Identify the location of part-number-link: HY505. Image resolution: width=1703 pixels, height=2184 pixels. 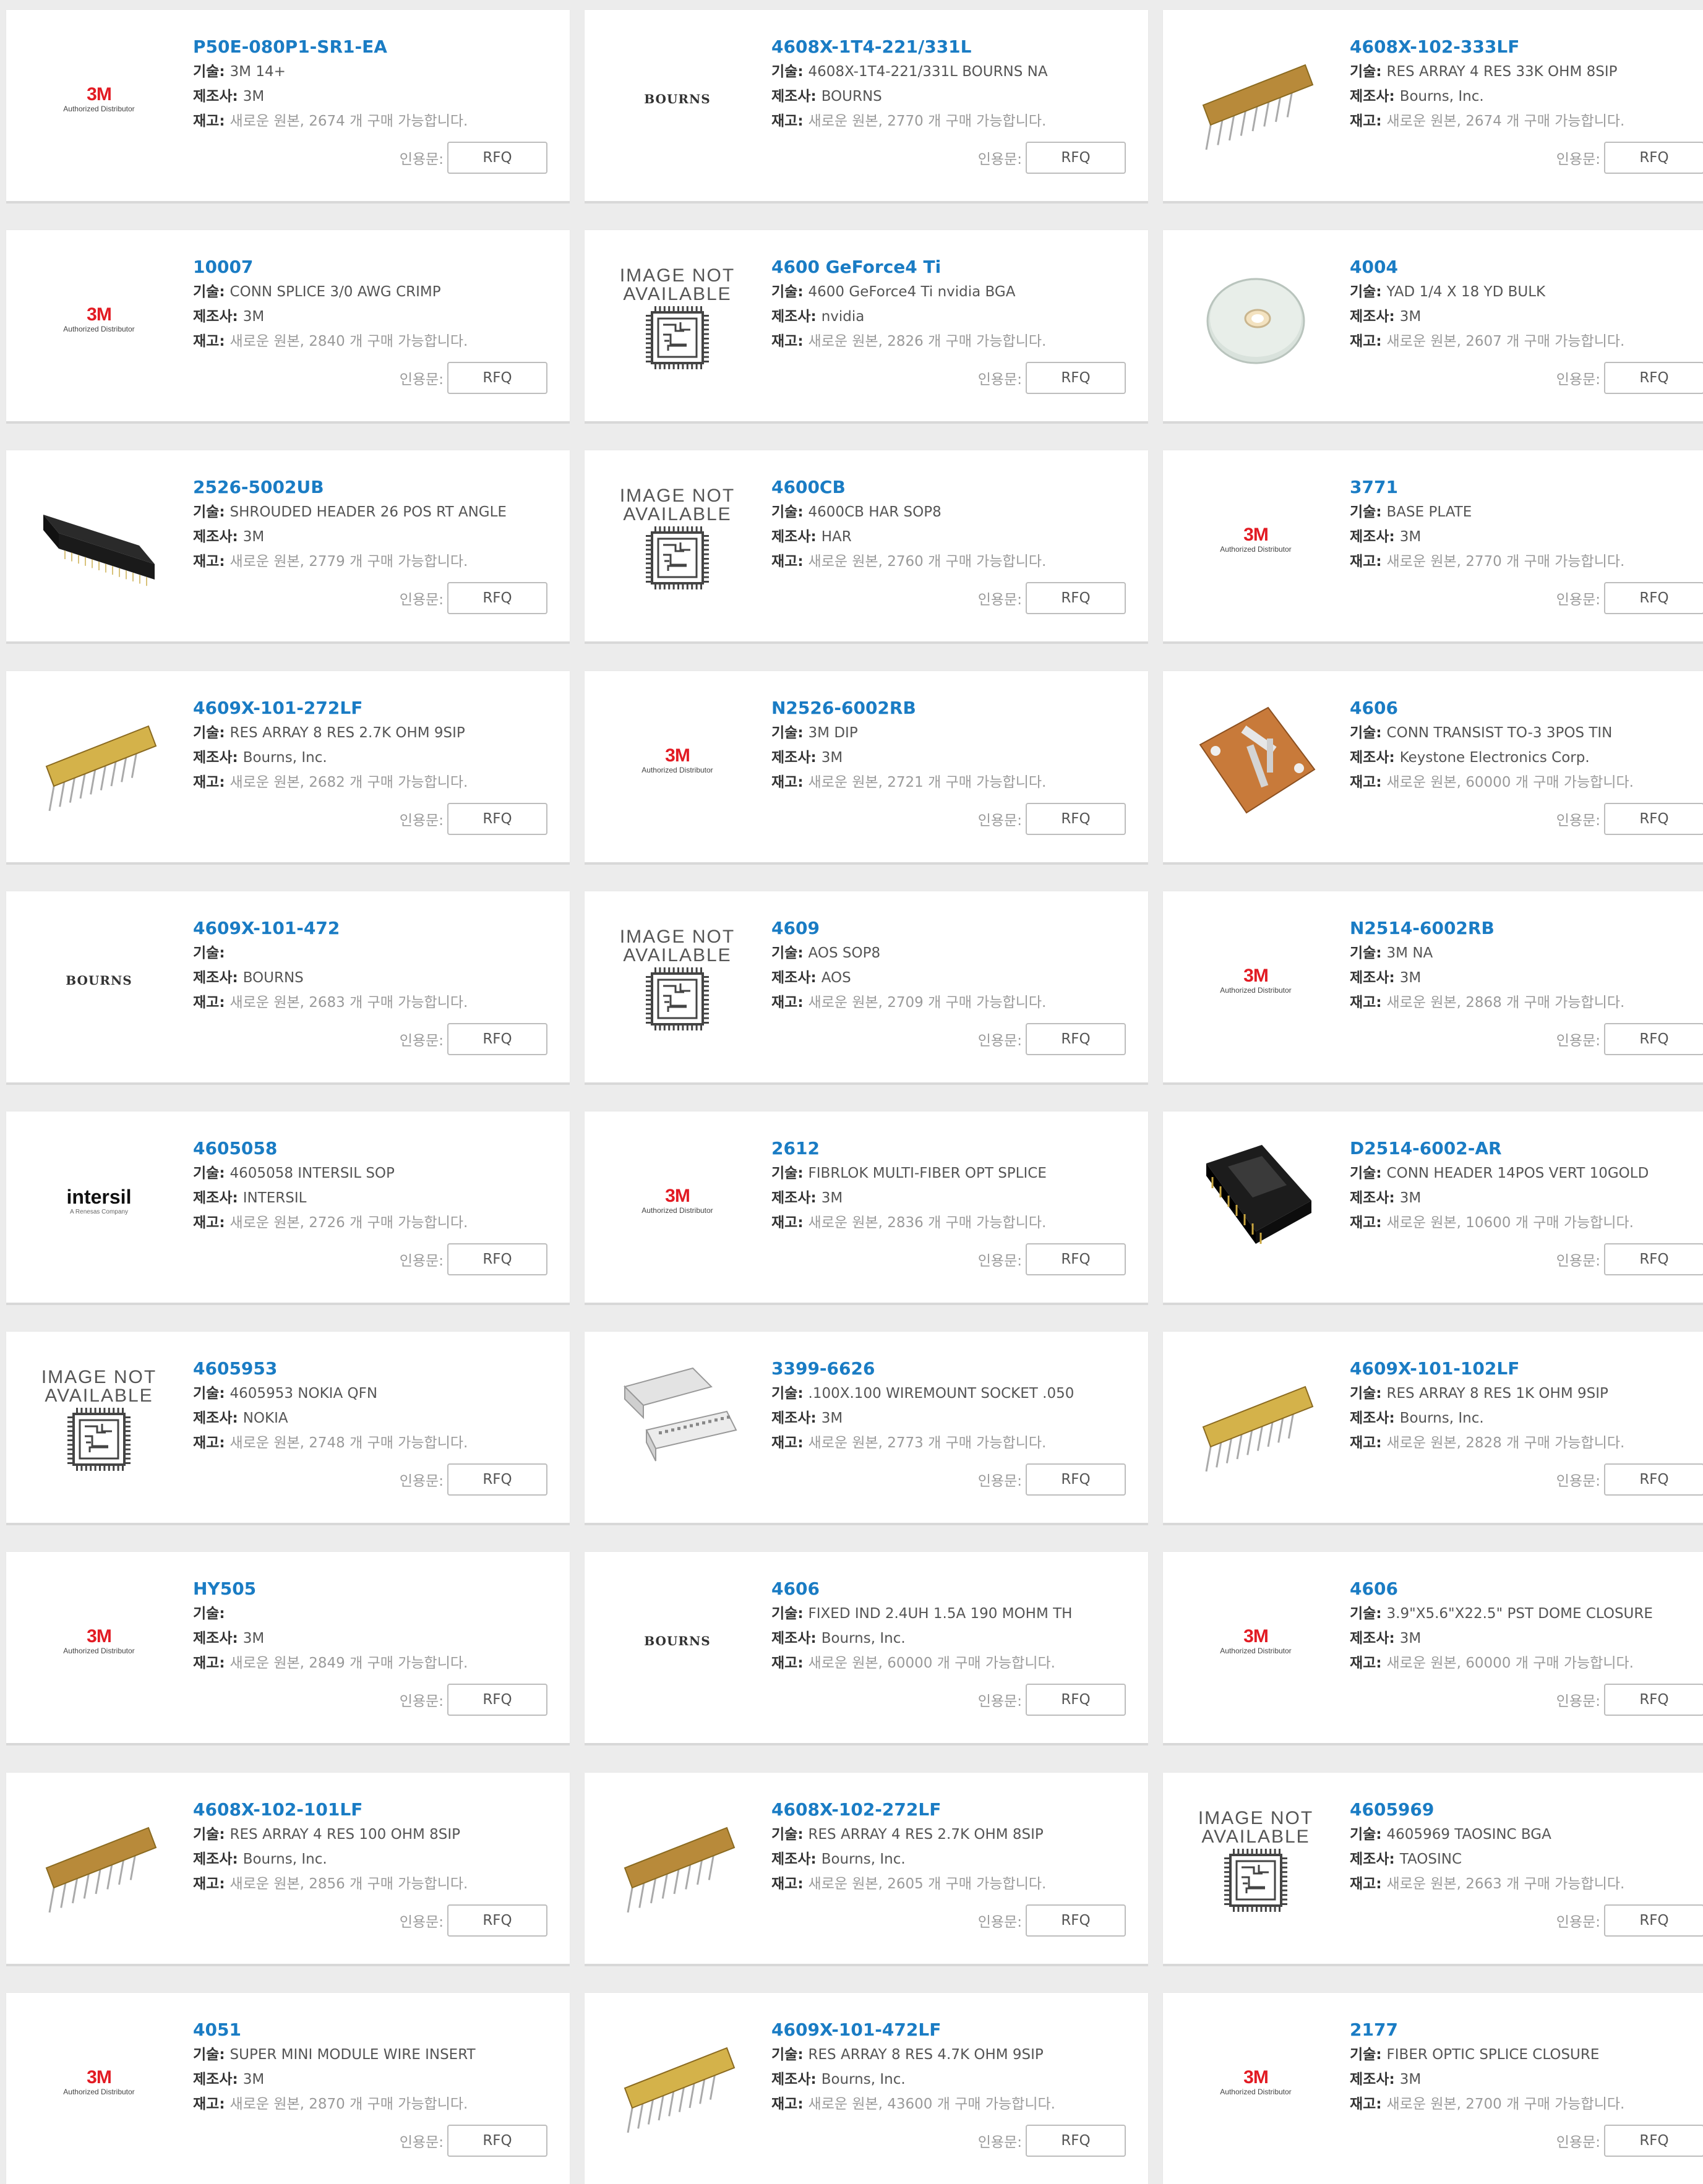
(372, 1589).